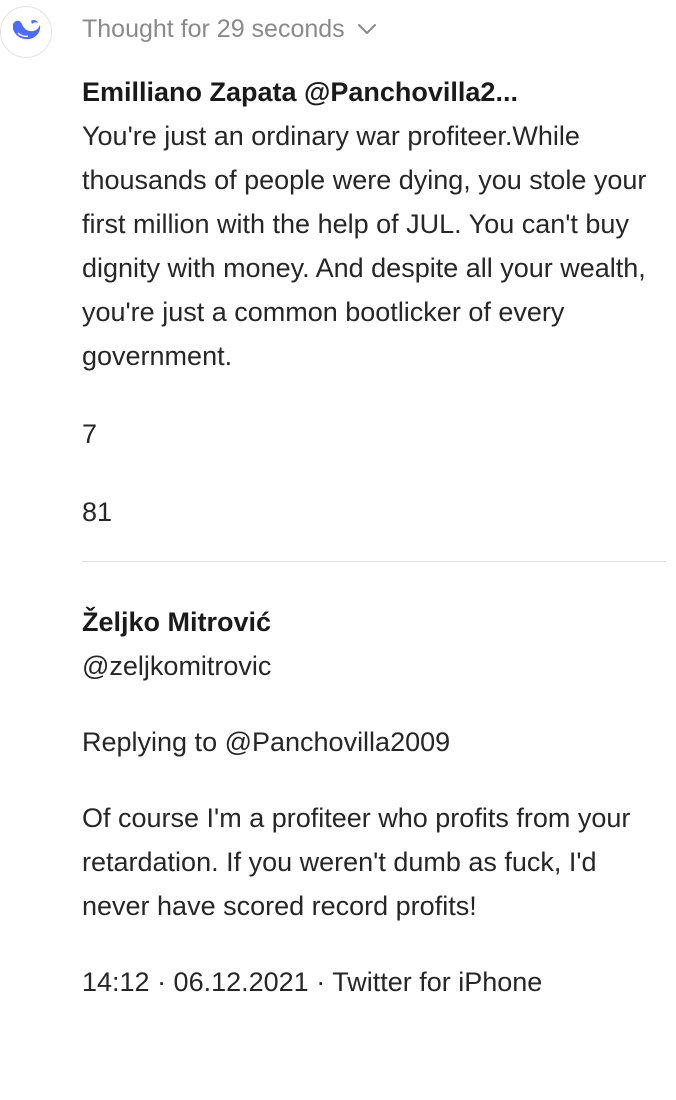 The image size is (676, 1100). I want to click on thought-label: Thought for 29 seconds, so click(213, 28).